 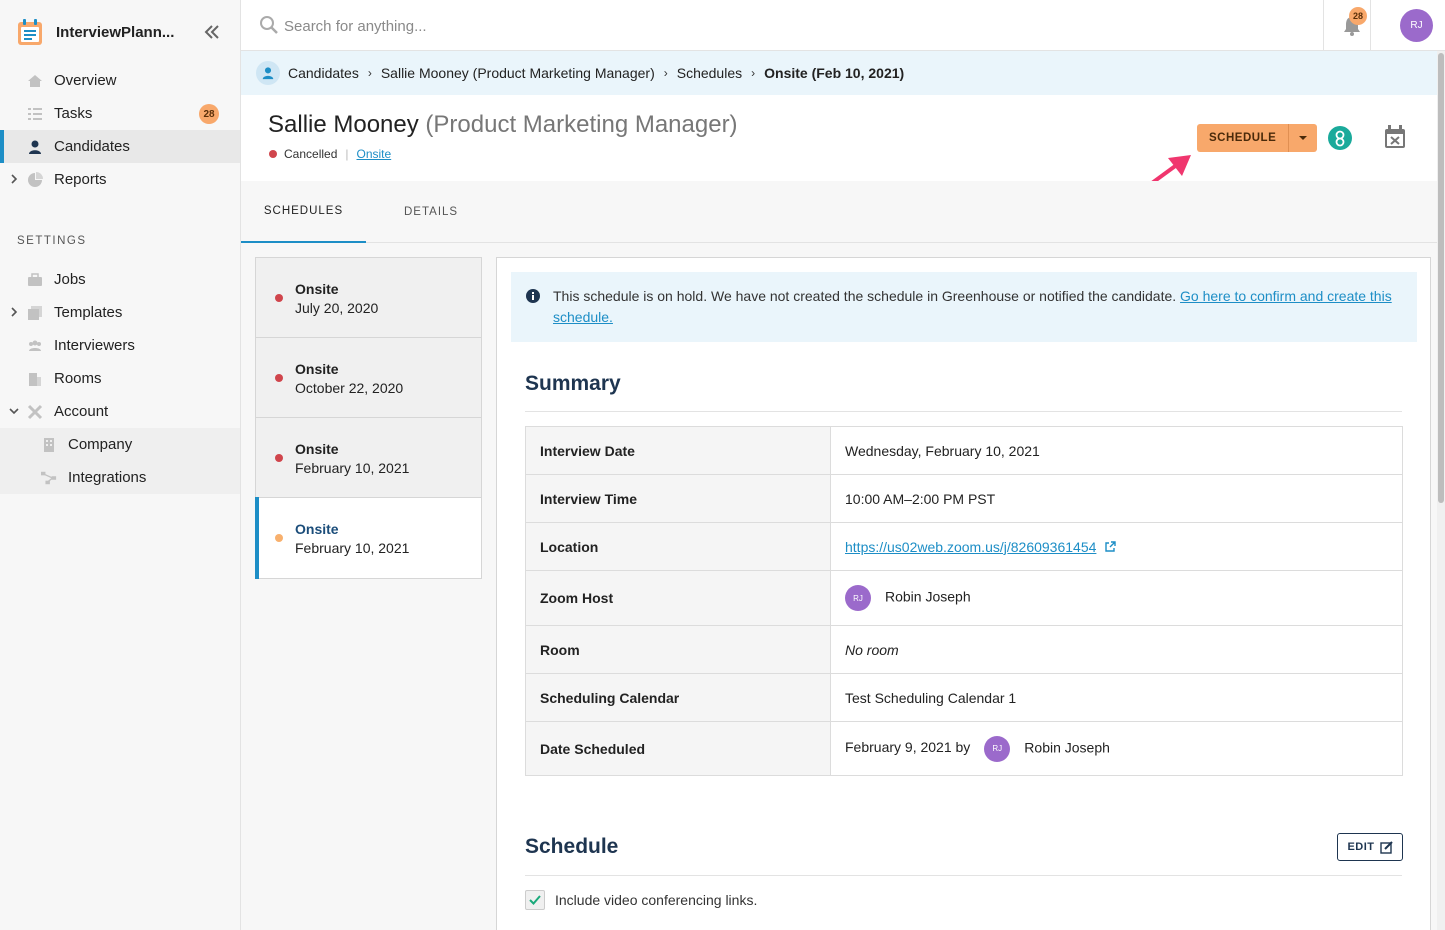 I want to click on scheduled-date: February 9, 2021 by, so click(x=908, y=747).